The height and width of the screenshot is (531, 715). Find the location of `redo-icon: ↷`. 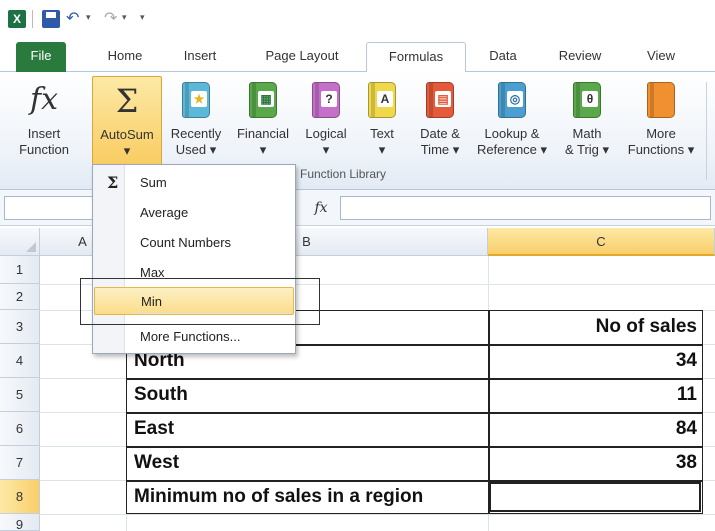

redo-icon: ↷ is located at coordinates (113, 19).